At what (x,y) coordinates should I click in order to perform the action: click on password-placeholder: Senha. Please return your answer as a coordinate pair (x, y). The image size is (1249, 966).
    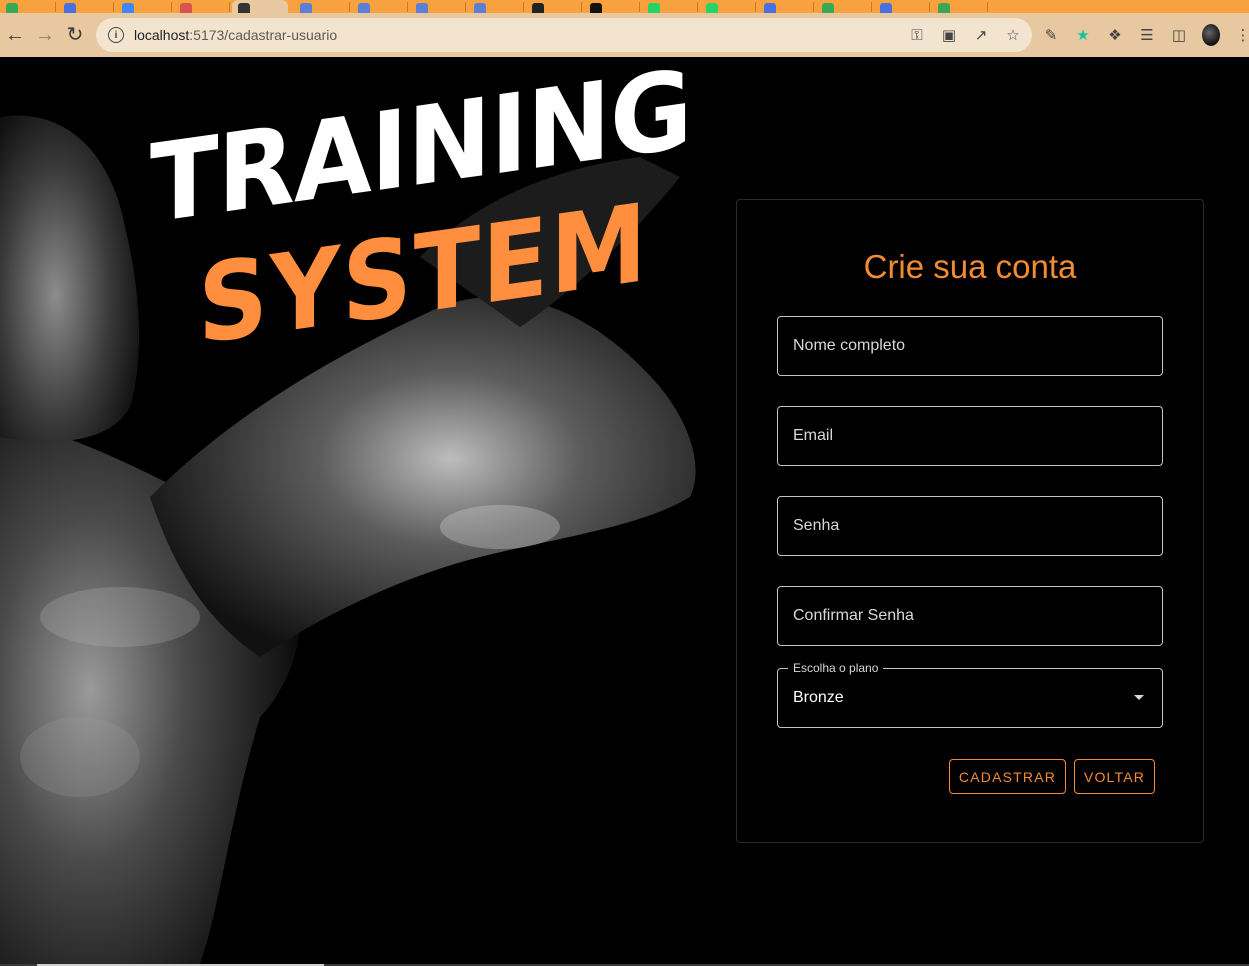
    Looking at the image, I should click on (816, 525).